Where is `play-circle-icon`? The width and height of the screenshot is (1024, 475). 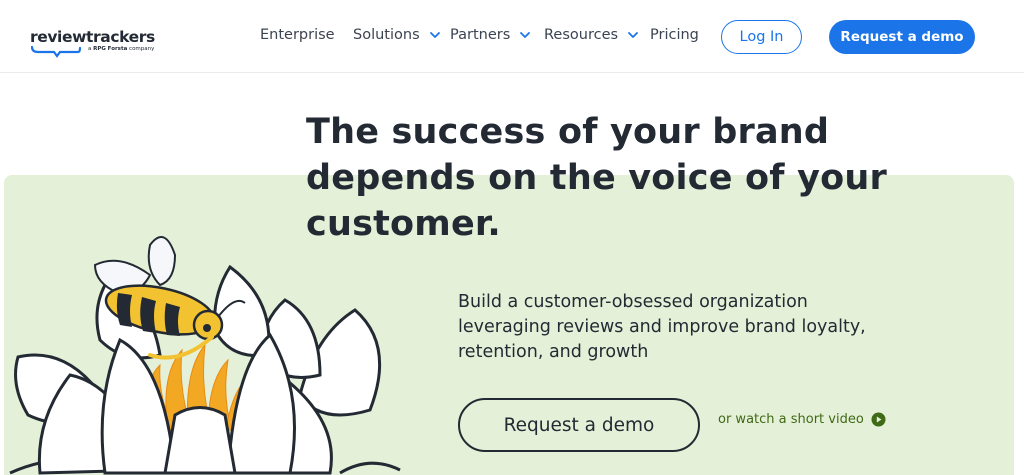
play-circle-icon is located at coordinates (878, 419).